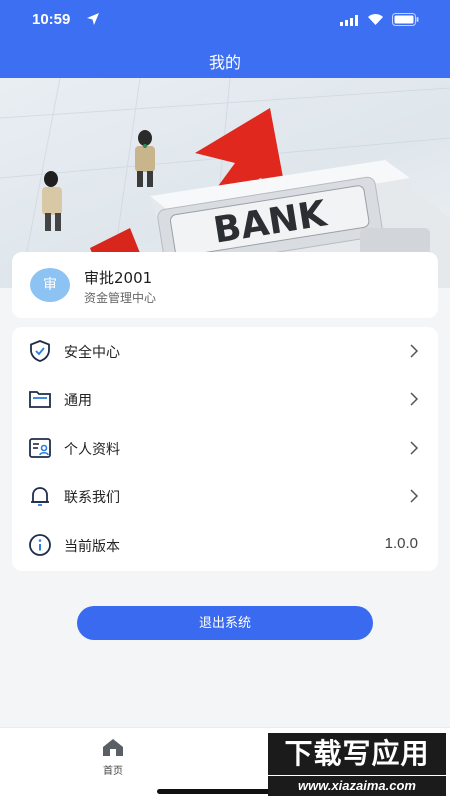  Describe the element at coordinates (225, 351) in the screenshot. I see `menu-item-security: 安全中心` at that location.